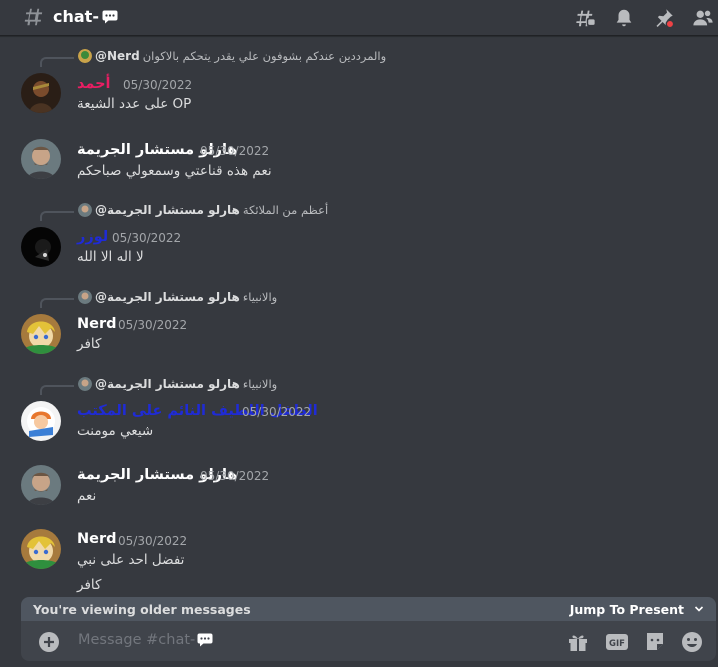 Image resolution: width=718 pixels, height=667 pixels. I want to click on older-messages-notice: You're viewing older messages, so click(142, 609).